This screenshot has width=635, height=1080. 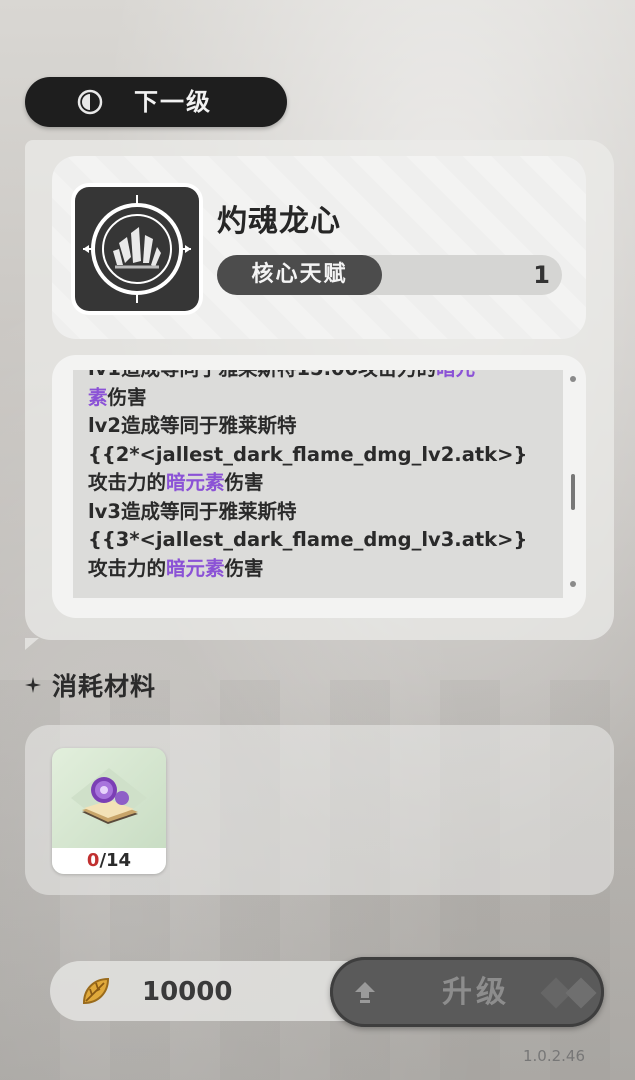 I want to click on description-text-part: {{3*<jallest_dark_flame_dmg_lv3.atk>}, so click(x=308, y=539).